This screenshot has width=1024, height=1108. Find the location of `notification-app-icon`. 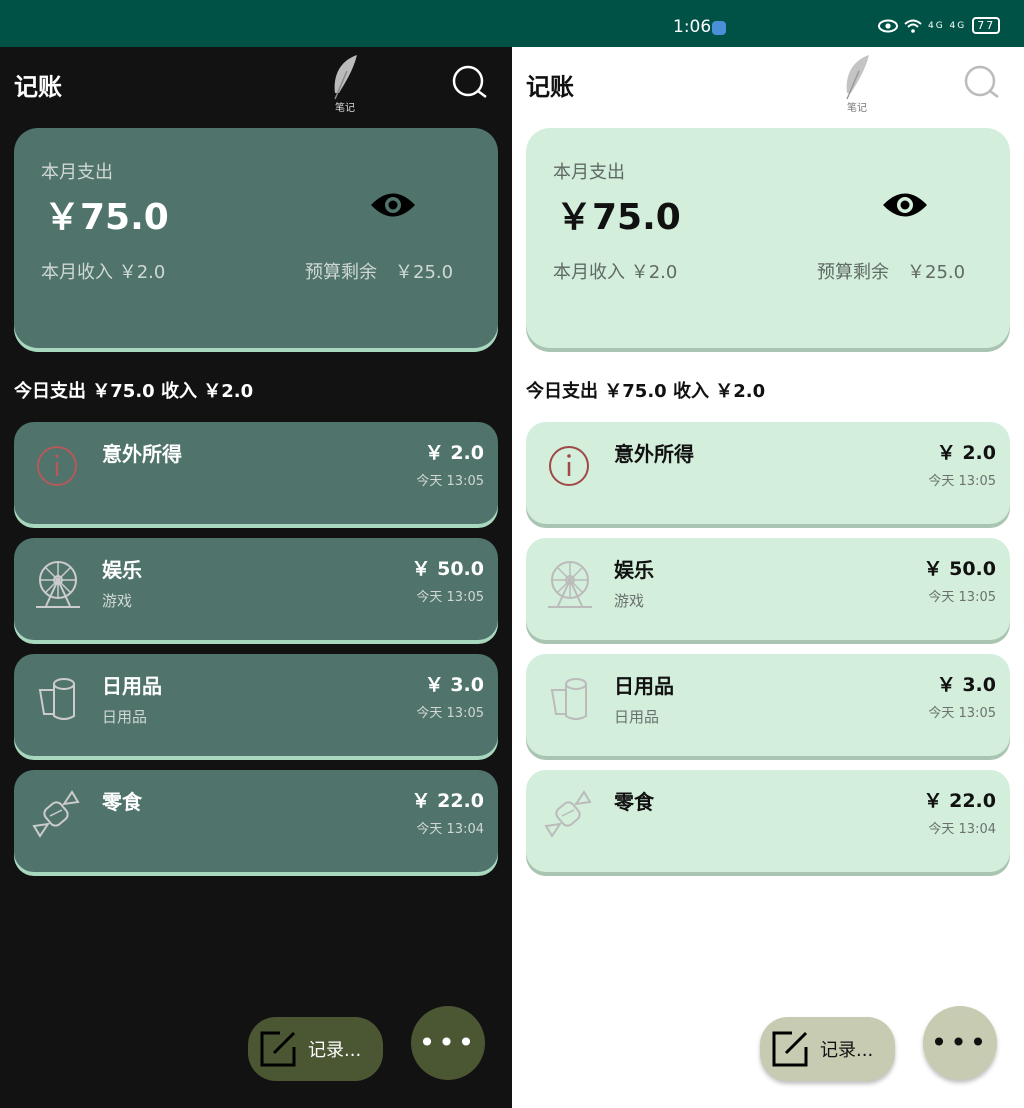

notification-app-icon is located at coordinates (719, 28).